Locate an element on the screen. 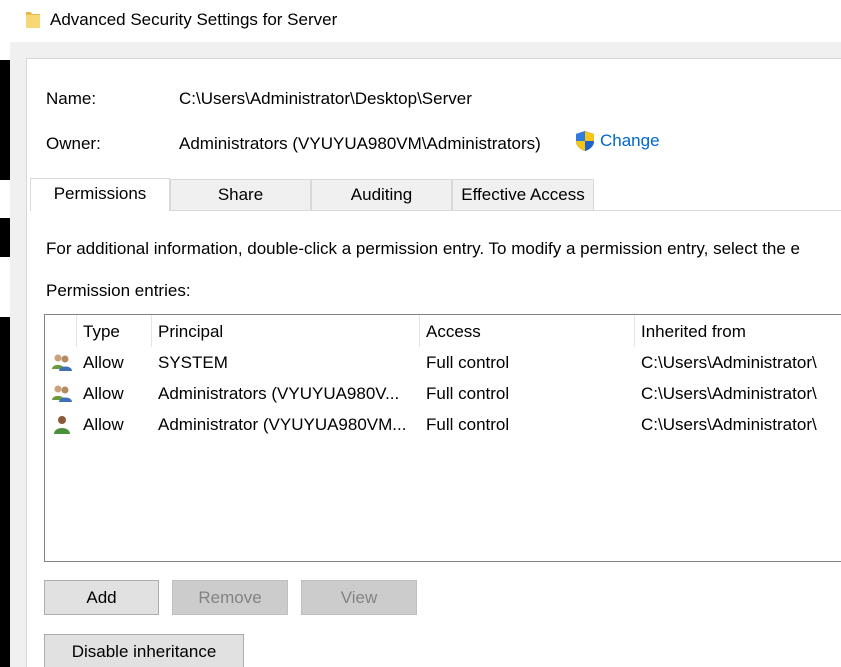  column-header-principal: Principal is located at coordinates (285, 331).